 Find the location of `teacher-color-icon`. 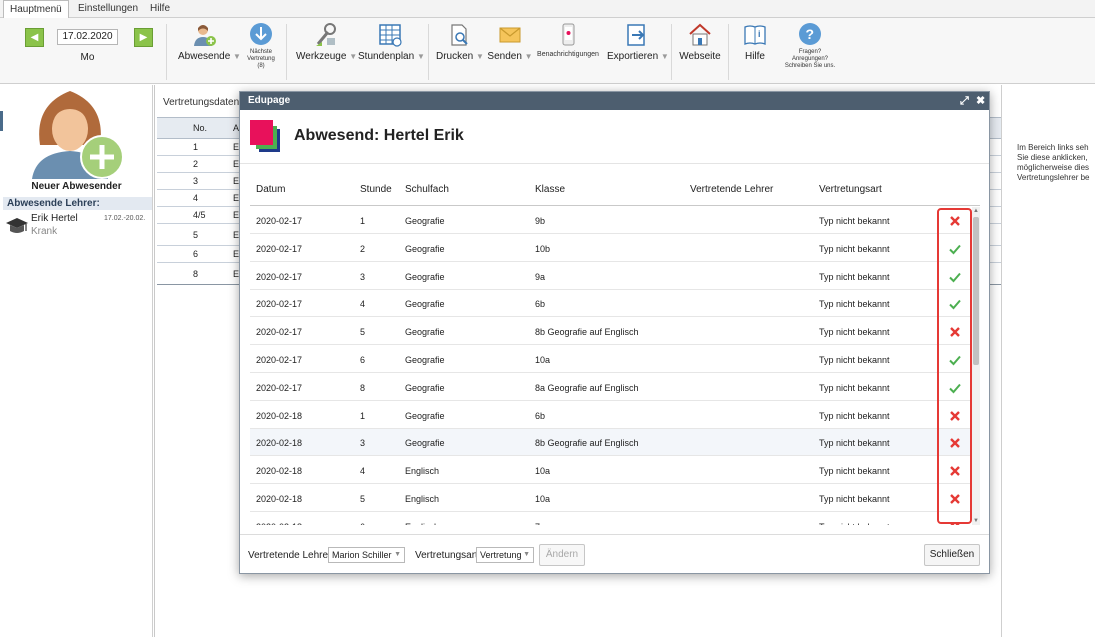

teacher-color-icon is located at coordinates (265, 136).